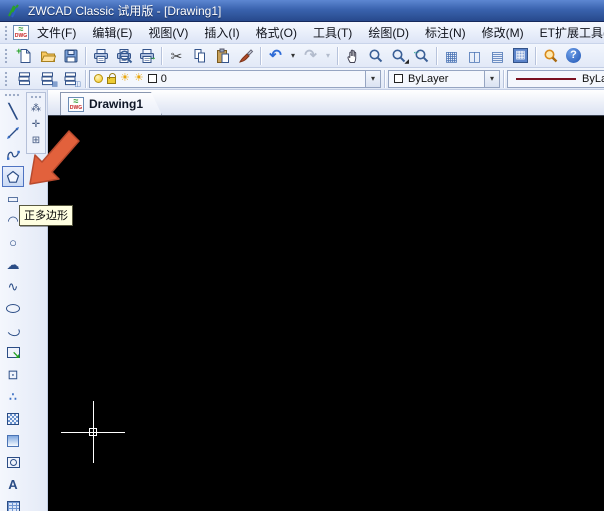 This screenshot has width=604, height=511. What do you see at coordinates (372, 78) in the screenshot?
I see `layer-combo-dropdown: ▾` at bounding box center [372, 78].